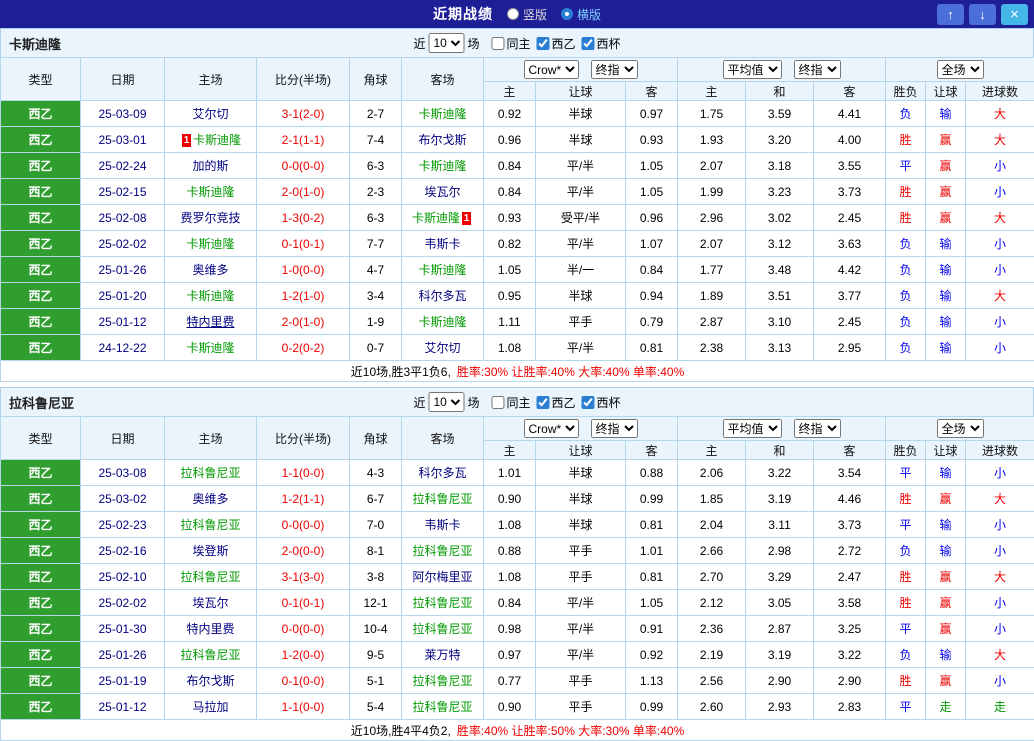 This screenshot has width=1034, height=741. What do you see at coordinates (652, 551) in the screenshot?
I see `asia-away-odds: 1.01` at bounding box center [652, 551].